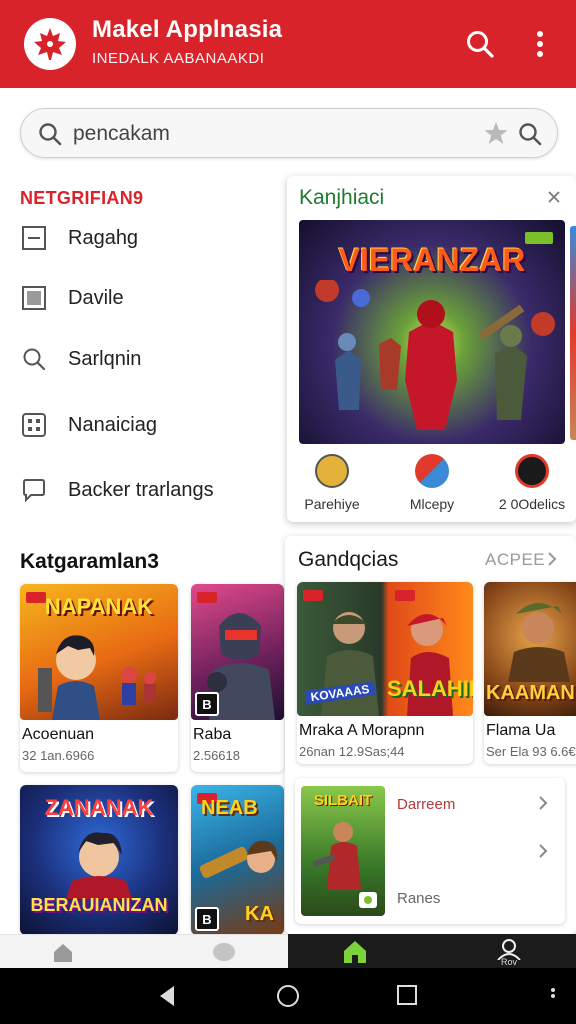 The height and width of the screenshot is (1024, 576). I want to click on category-2-0odelics: 2 0Odelics, so click(531, 483).